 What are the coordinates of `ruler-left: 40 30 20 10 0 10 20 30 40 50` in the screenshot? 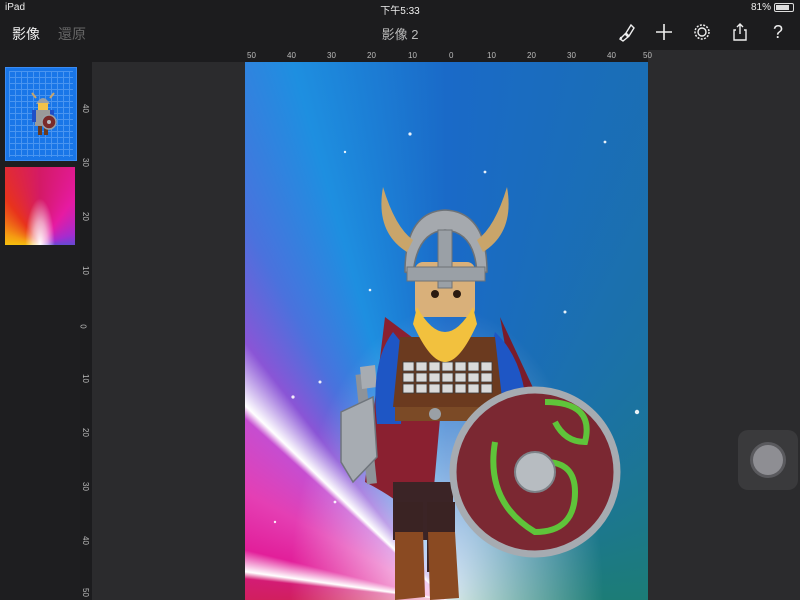 It's located at (85, 331).